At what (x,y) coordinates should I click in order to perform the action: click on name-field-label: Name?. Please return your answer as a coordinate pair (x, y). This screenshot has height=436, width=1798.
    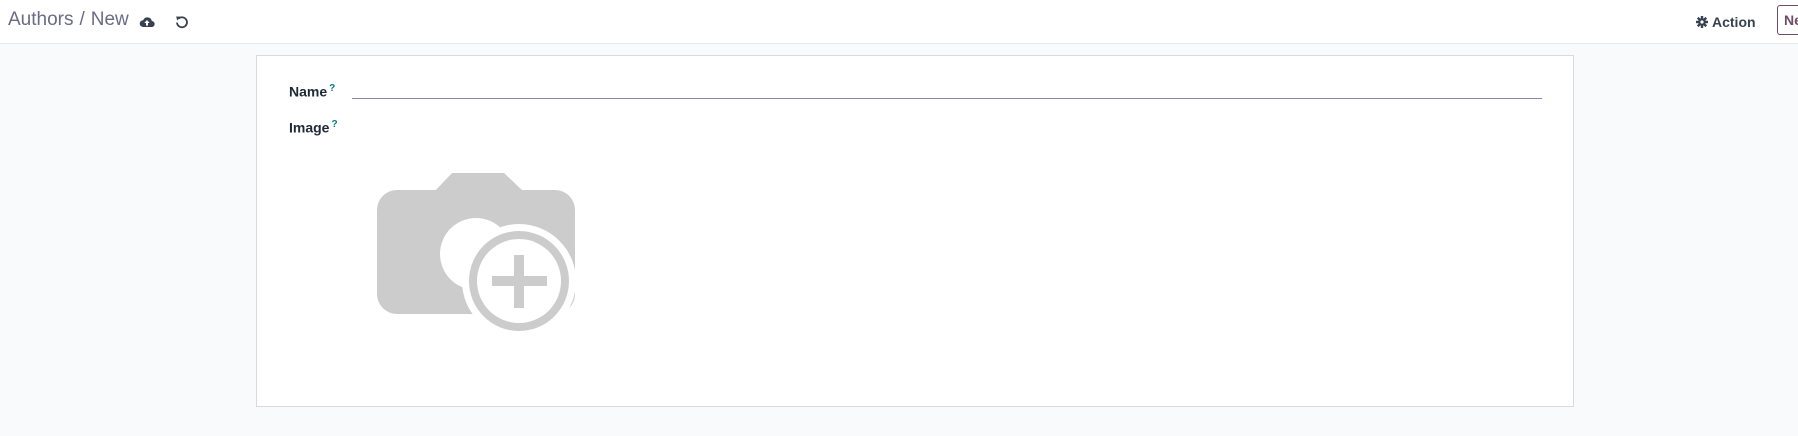
    Looking at the image, I should click on (312, 91).